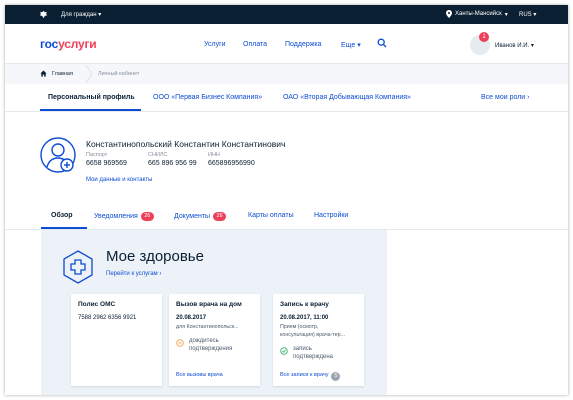  Describe the element at coordinates (382, 43) in the screenshot. I see `search-icon` at that location.